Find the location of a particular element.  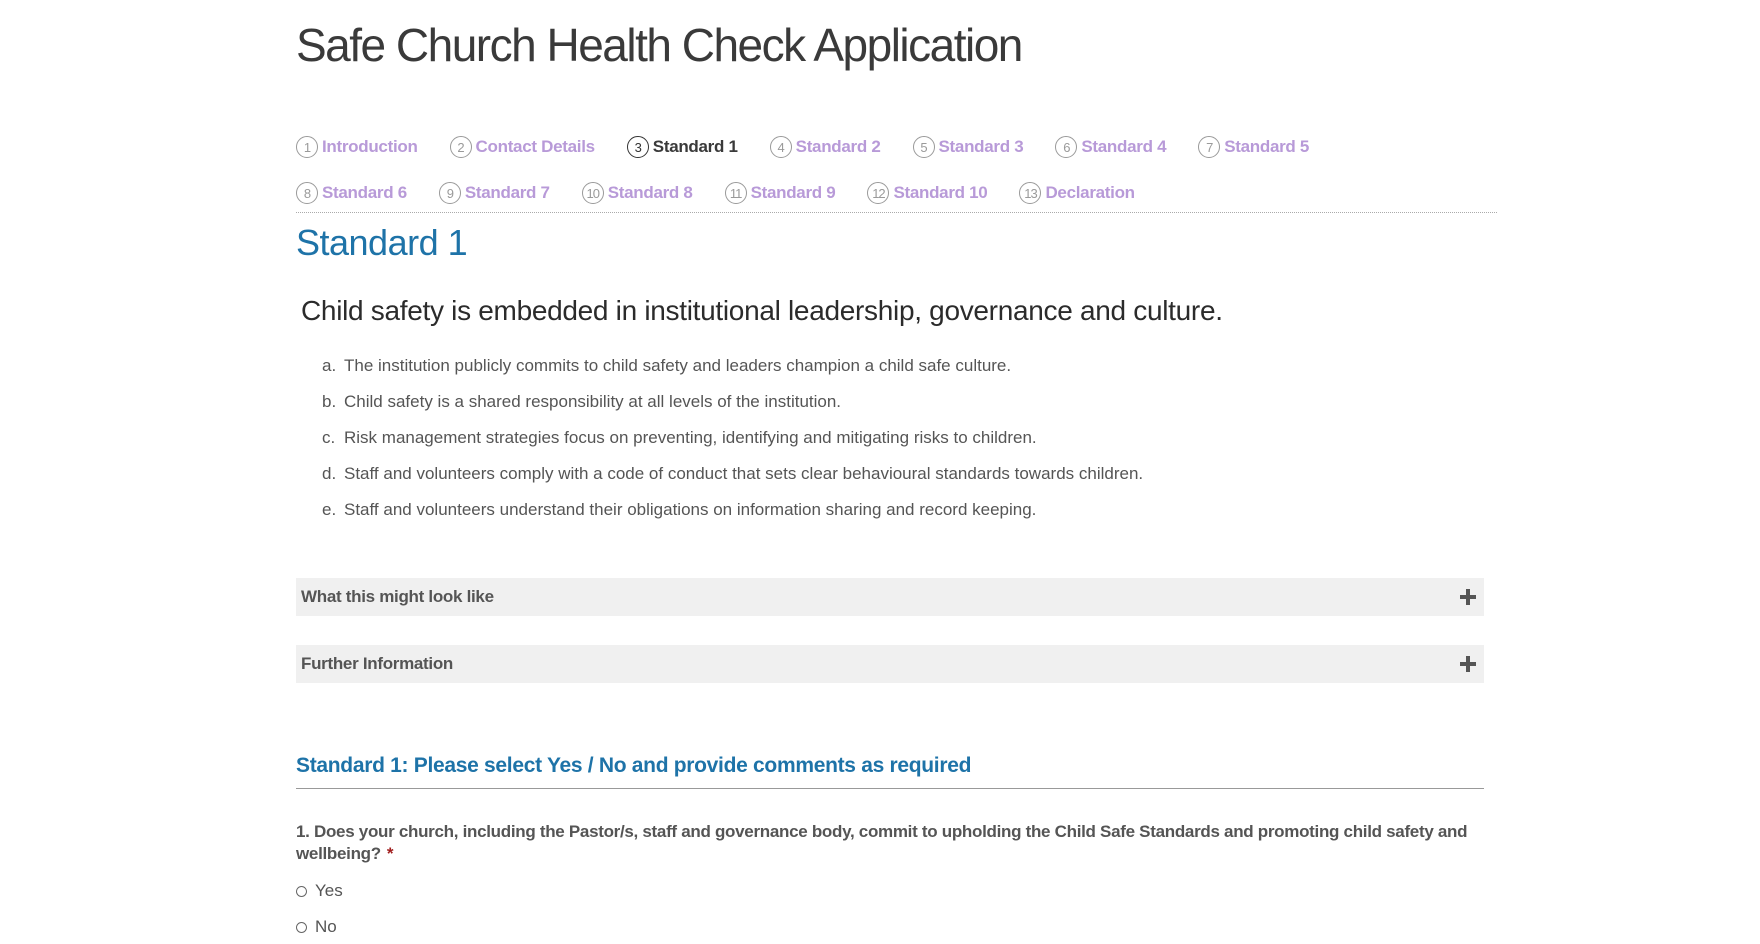

step-label: Standard 7 is located at coordinates (507, 192).